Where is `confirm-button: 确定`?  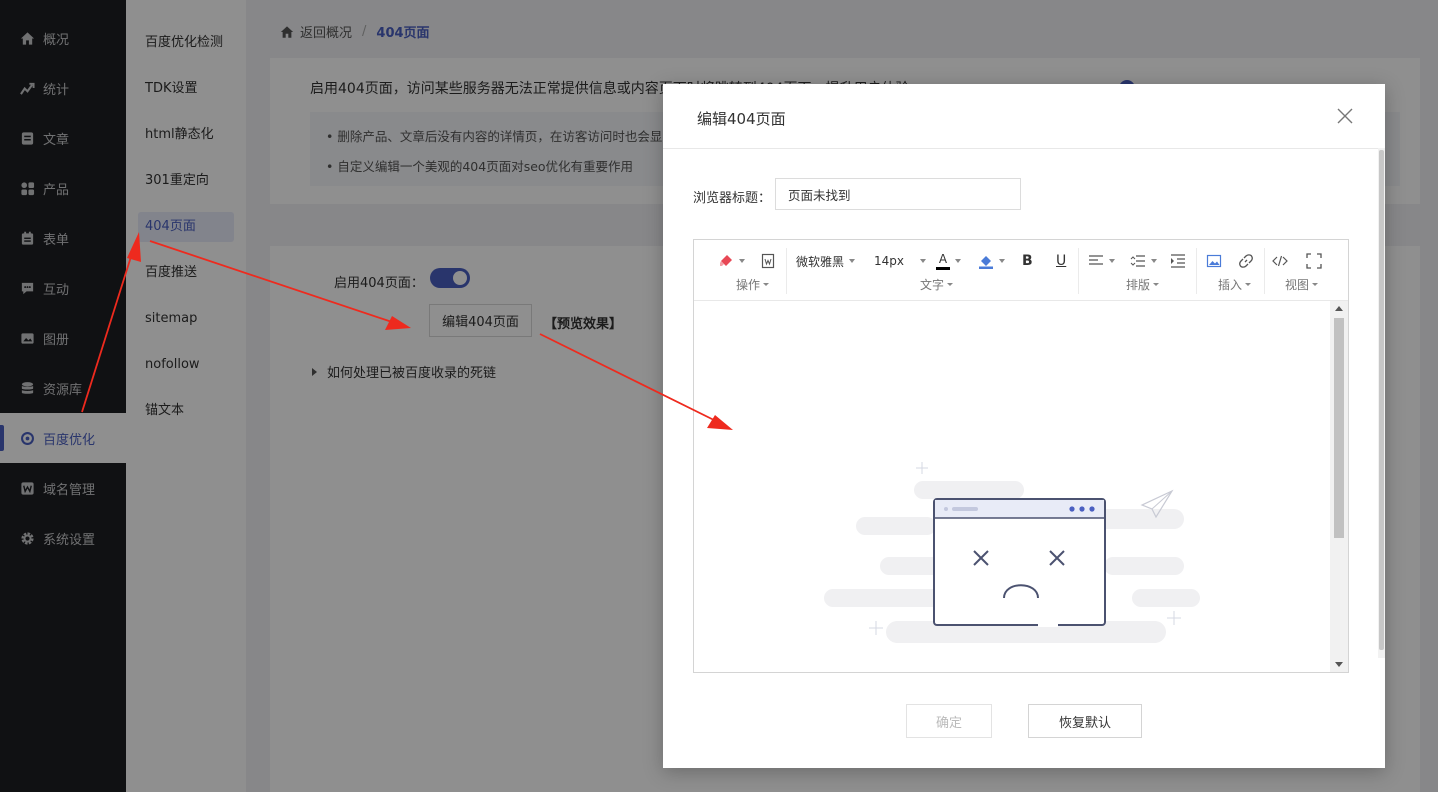 confirm-button: 确定 is located at coordinates (949, 721).